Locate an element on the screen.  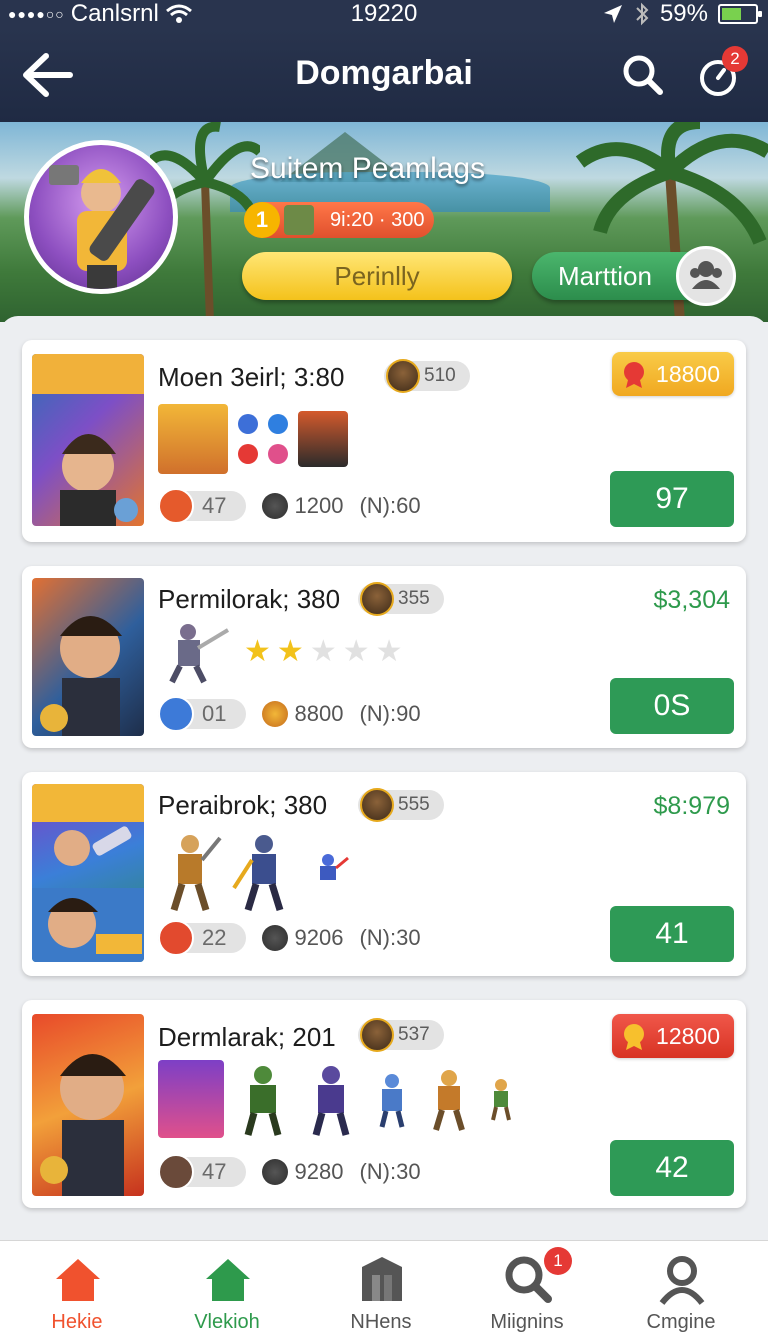
search-button is located at coordinates (643, 75).